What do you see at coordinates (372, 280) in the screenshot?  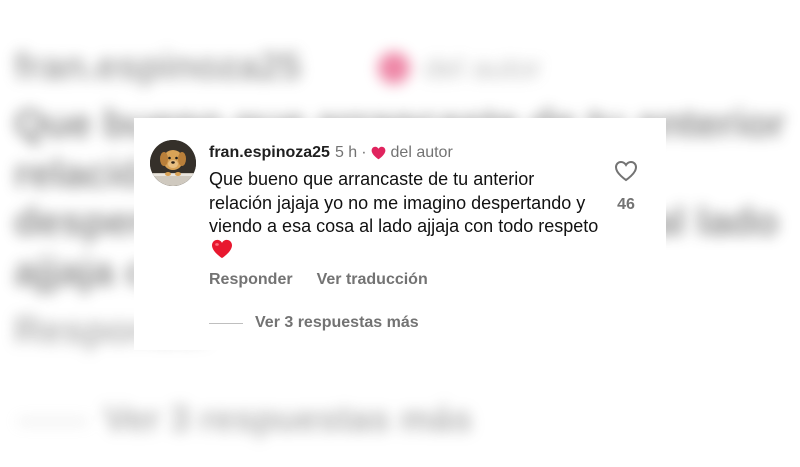 I see `translate-button: Ver traducción` at bounding box center [372, 280].